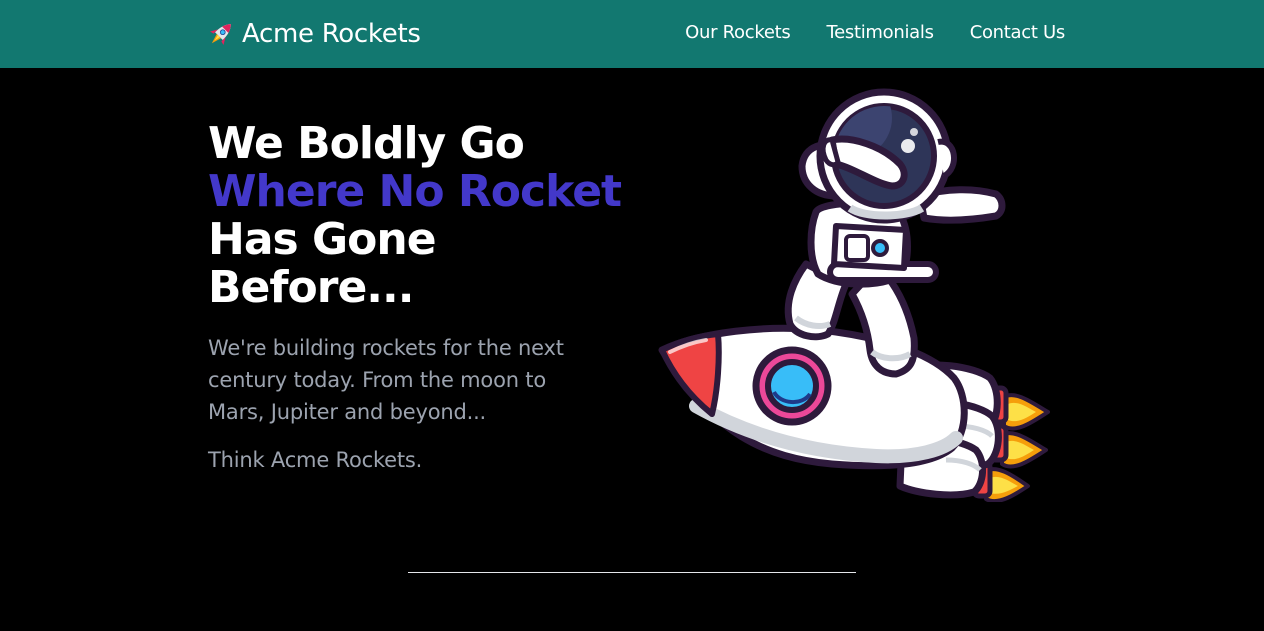 This screenshot has width=1264, height=631. I want to click on hero-title-line-3: Has Gone, so click(322, 239).